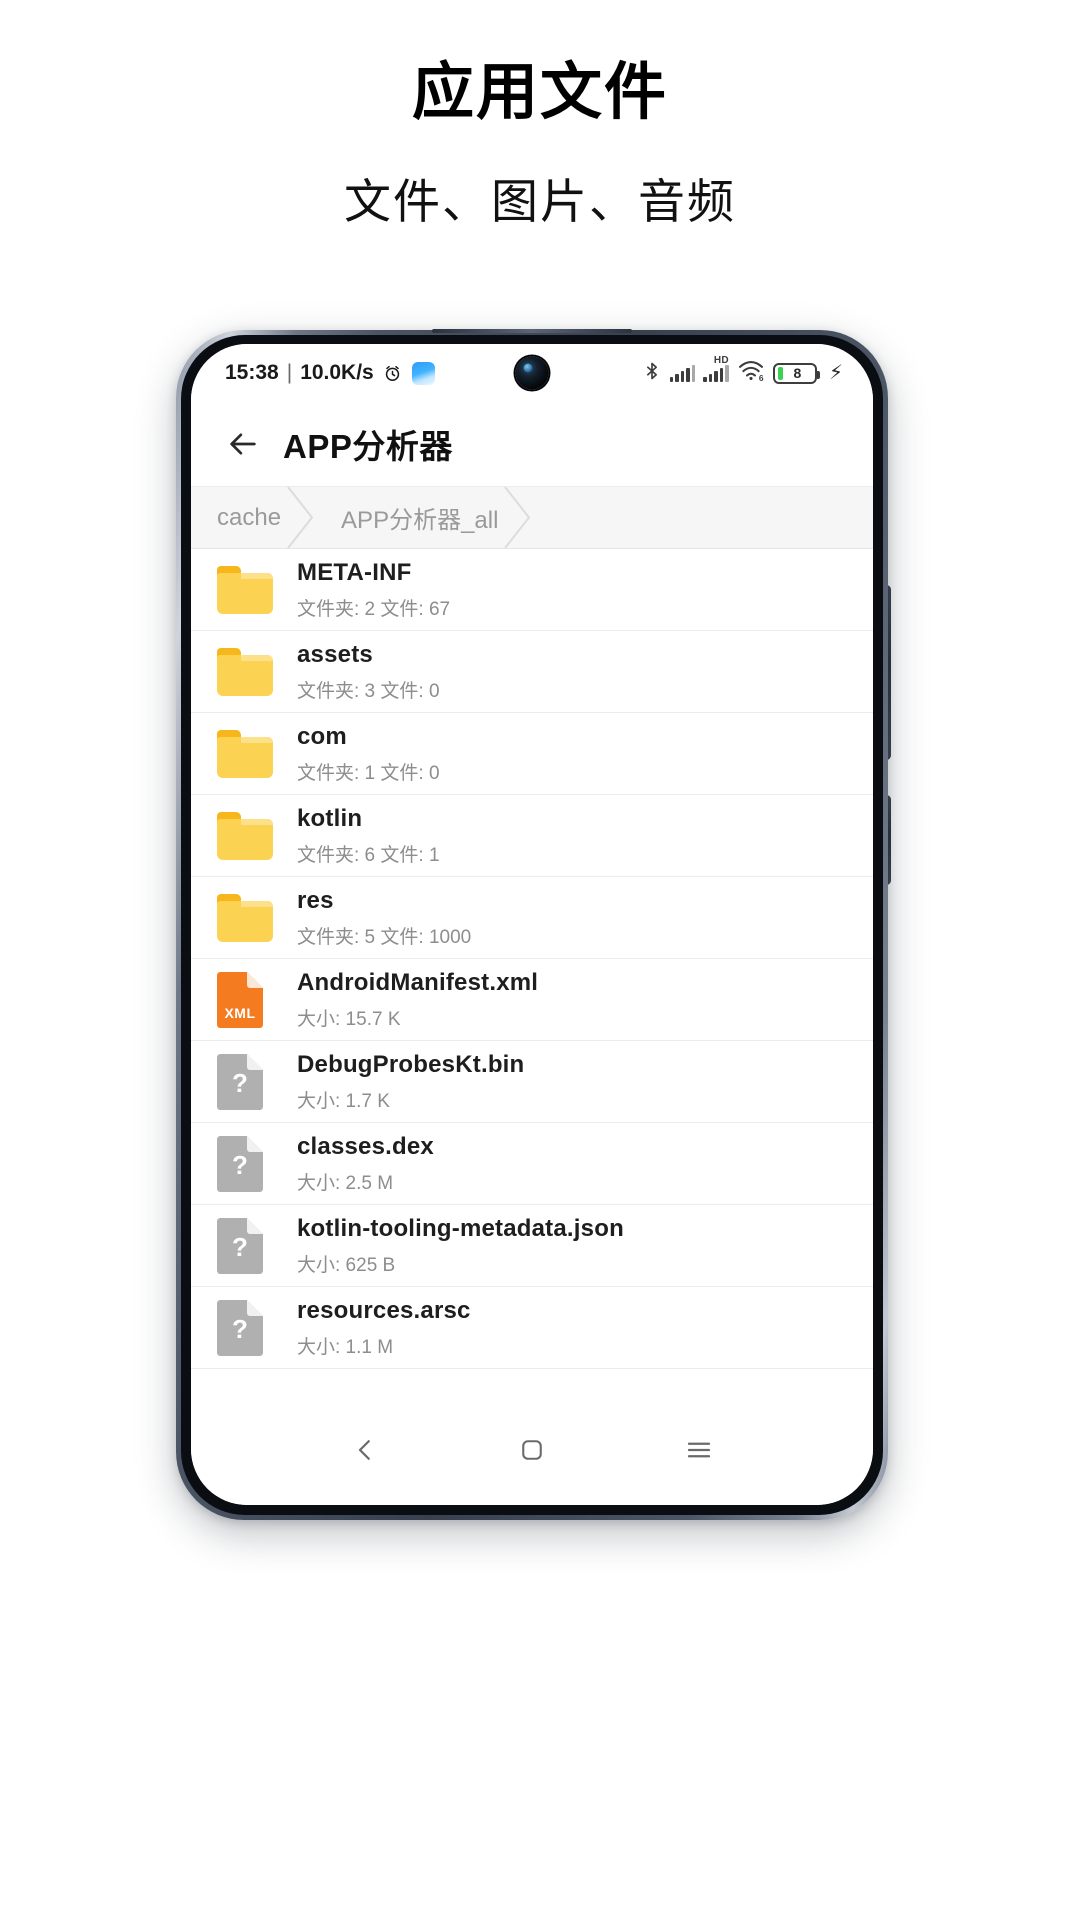  Describe the element at coordinates (384, 918) in the screenshot. I see `list-item-text: res 文件夹: 5 文件: 1000` at that location.